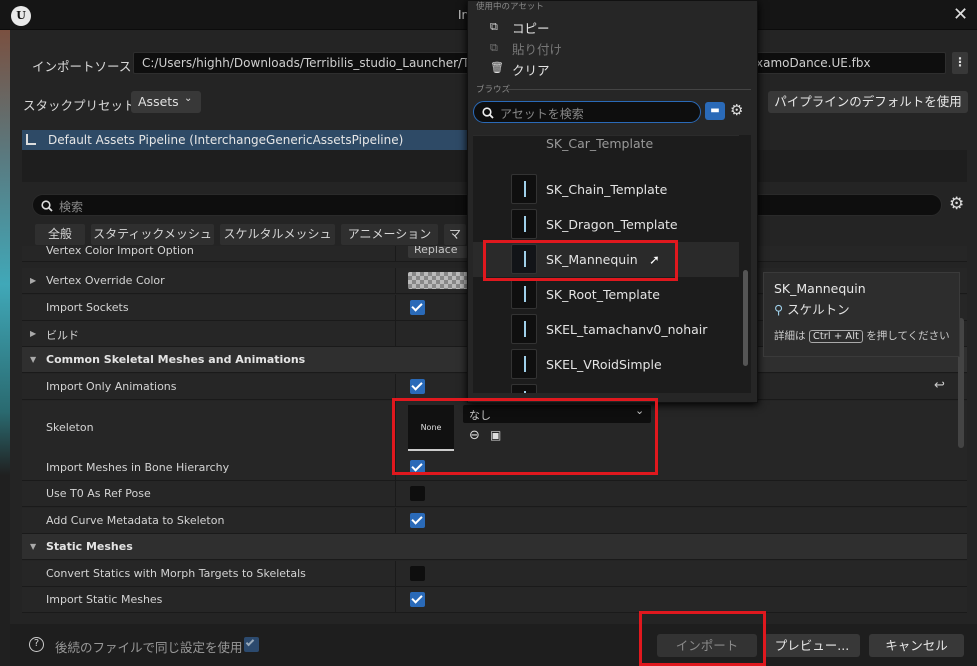  What do you see at coordinates (813, 63) in the screenshot?
I see `import-source-path-tail: xamoDance.UE.fbx` at bounding box center [813, 63].